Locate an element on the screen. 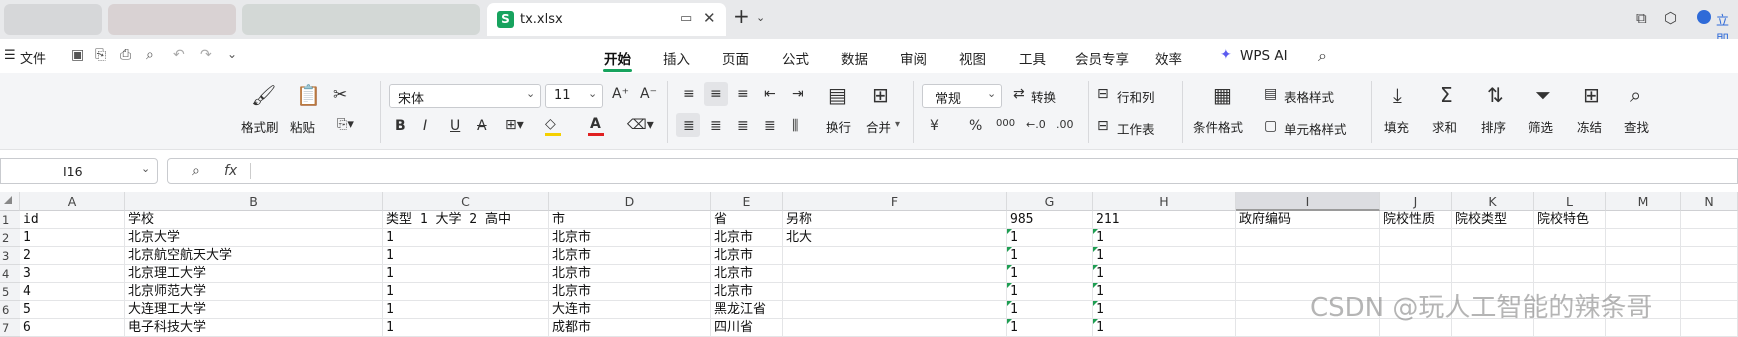 This screenshot has width=1738, height=337. decrease-font-icon: A⁻ is located at coordinates (648, 94).